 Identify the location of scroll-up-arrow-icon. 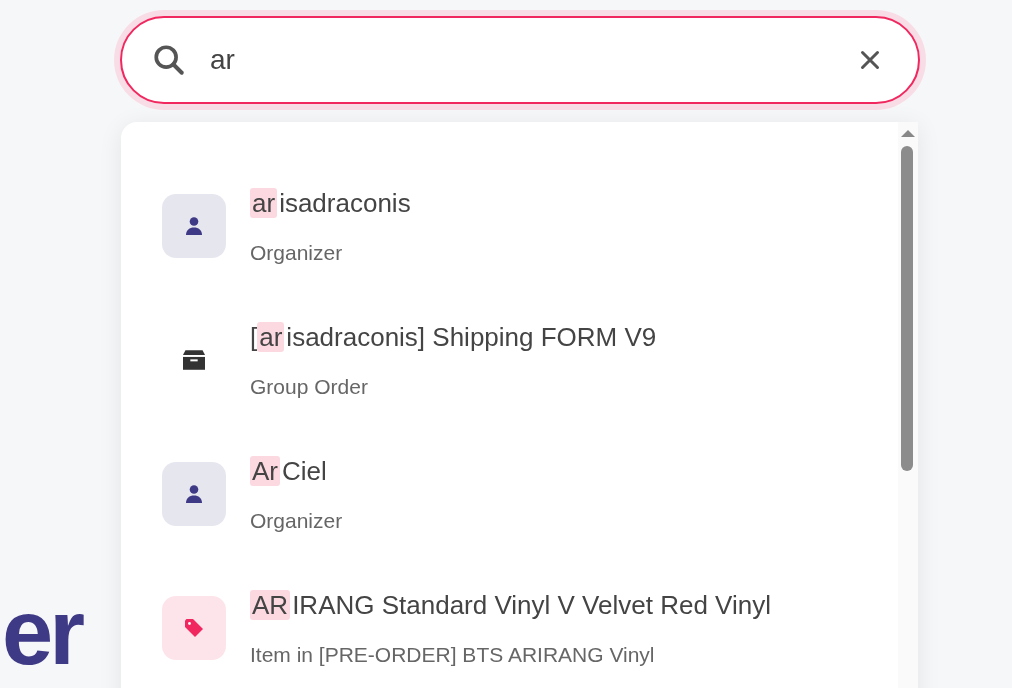
(908, 133).